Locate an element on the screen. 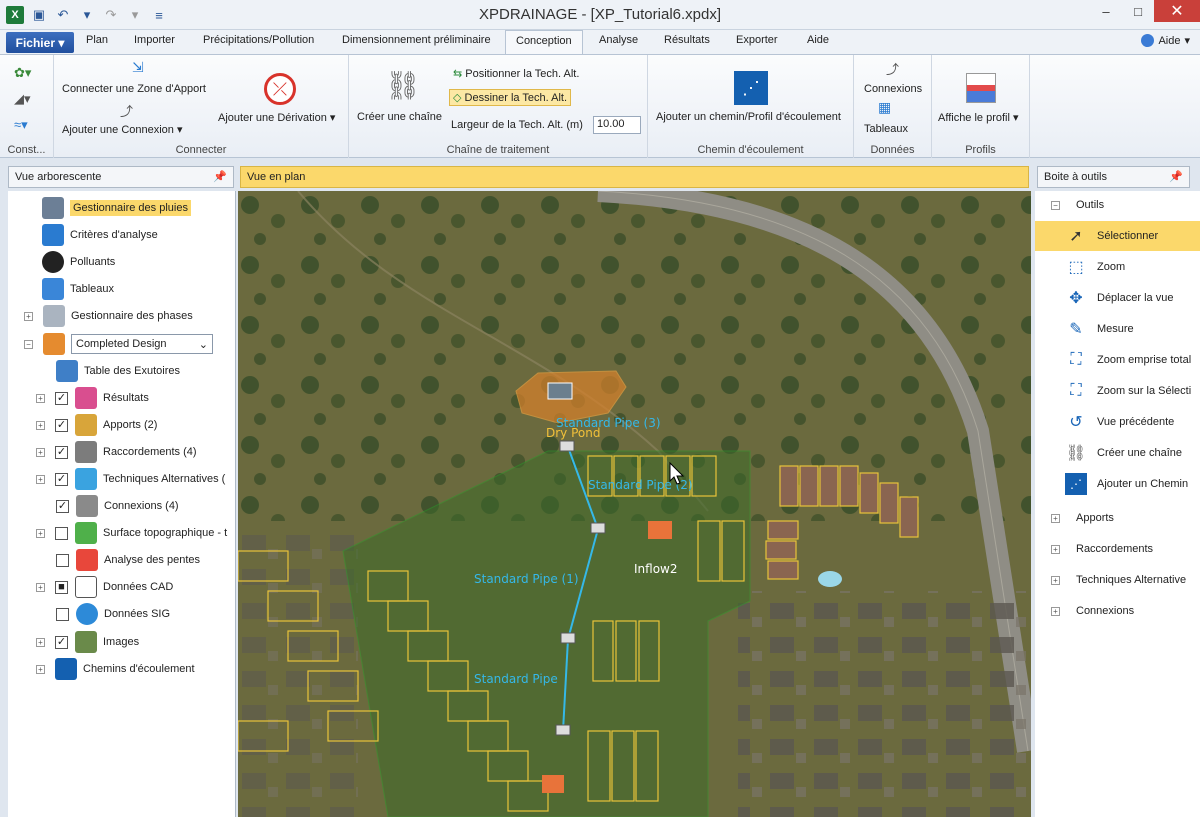 The image size is (1200, 817). tree-item-outfalls: Table des Exutoires is located at coordinates (118, 371).